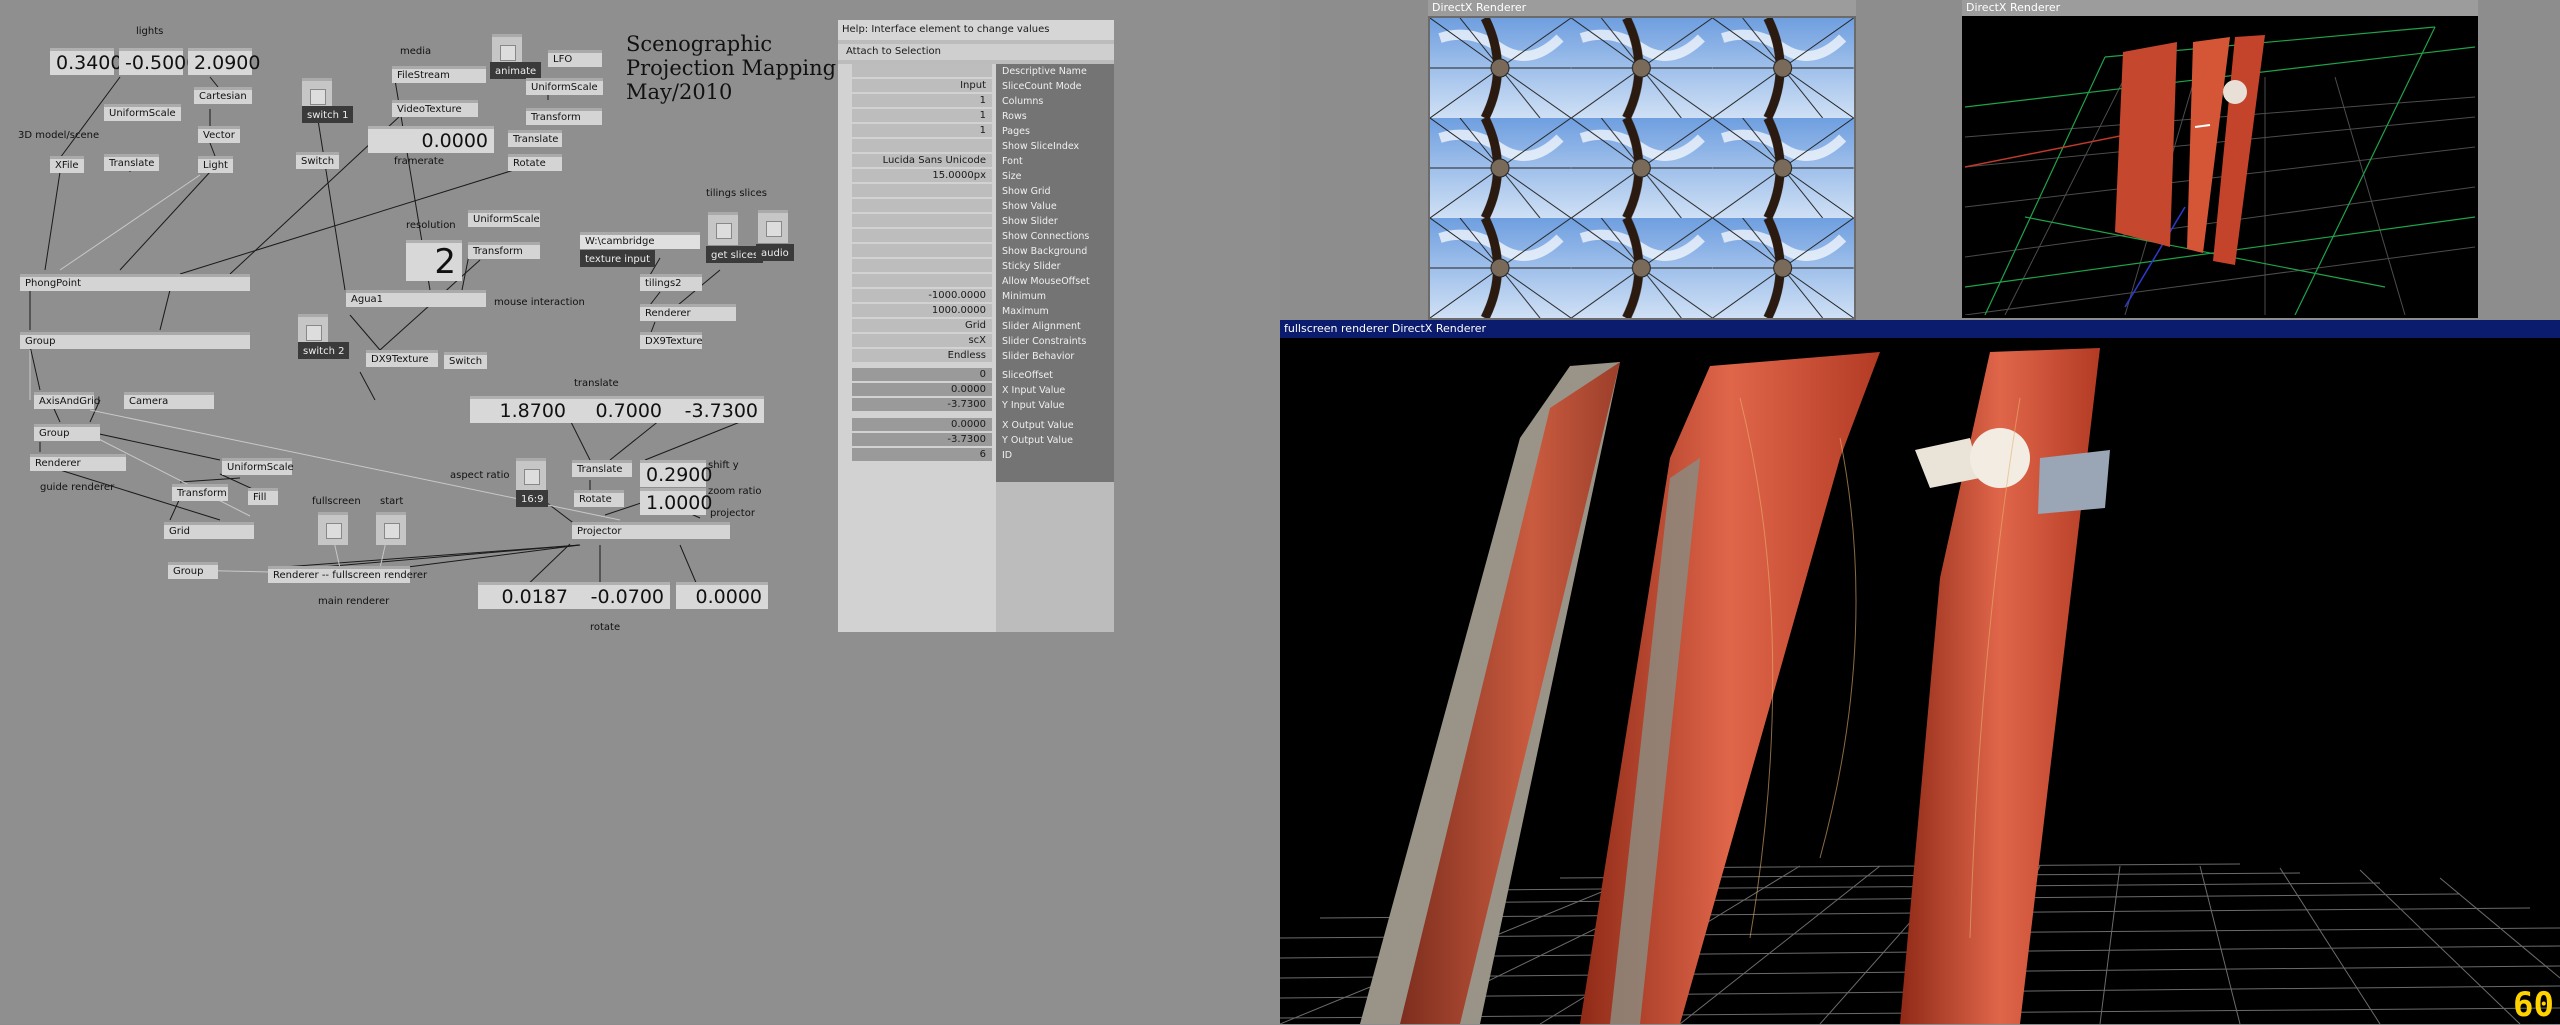 Image resolution: width=2560 pixels, height=1025 pixels. I want to click on renderer-1-title: DirectX Renderer, so click(1642, 8).